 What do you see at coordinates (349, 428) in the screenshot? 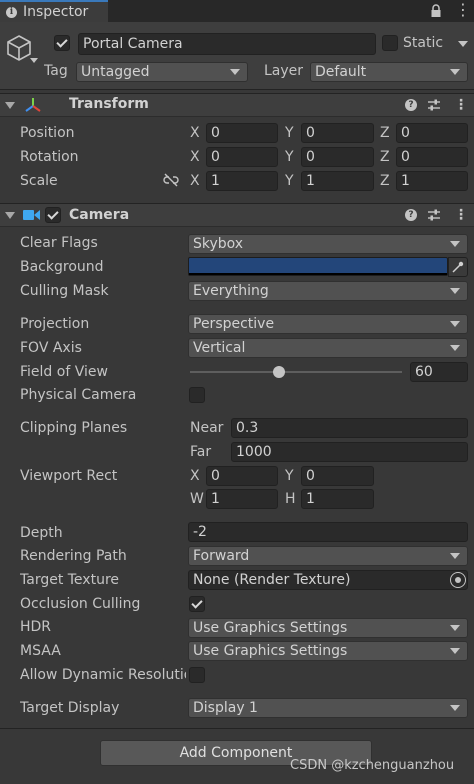
I see `near-input: 0.3` at bounding box center [349, 428].